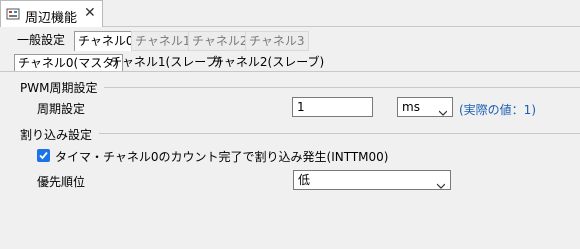 The image size is (580, 249). What do you see at coordinates (41, 41) in the screenshot?
I see `tab-general-settings: 一般設定` at bounding box center [41, 41].